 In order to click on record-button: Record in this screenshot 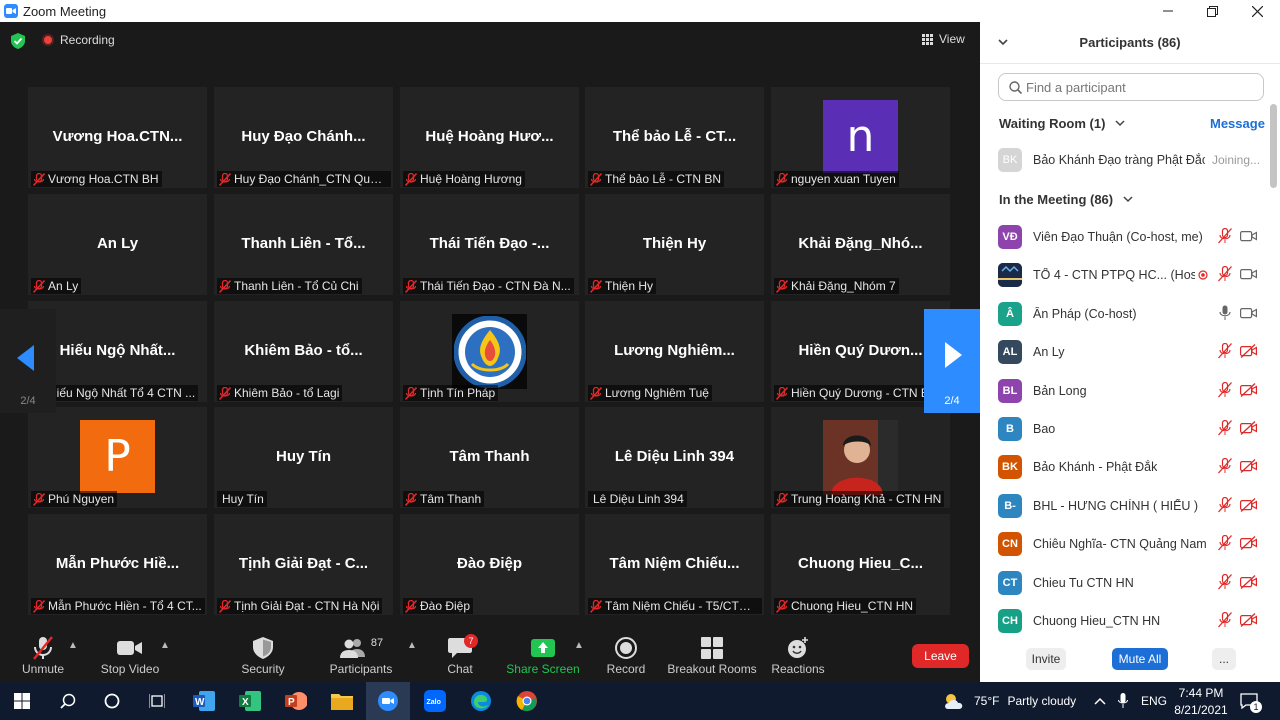, I will do `click(626, 656)`.